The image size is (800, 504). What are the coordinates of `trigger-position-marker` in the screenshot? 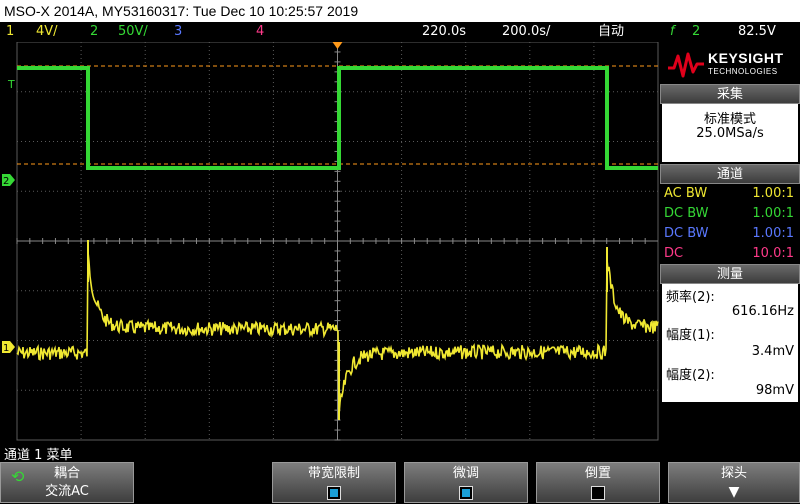 It's located at (337, 45).